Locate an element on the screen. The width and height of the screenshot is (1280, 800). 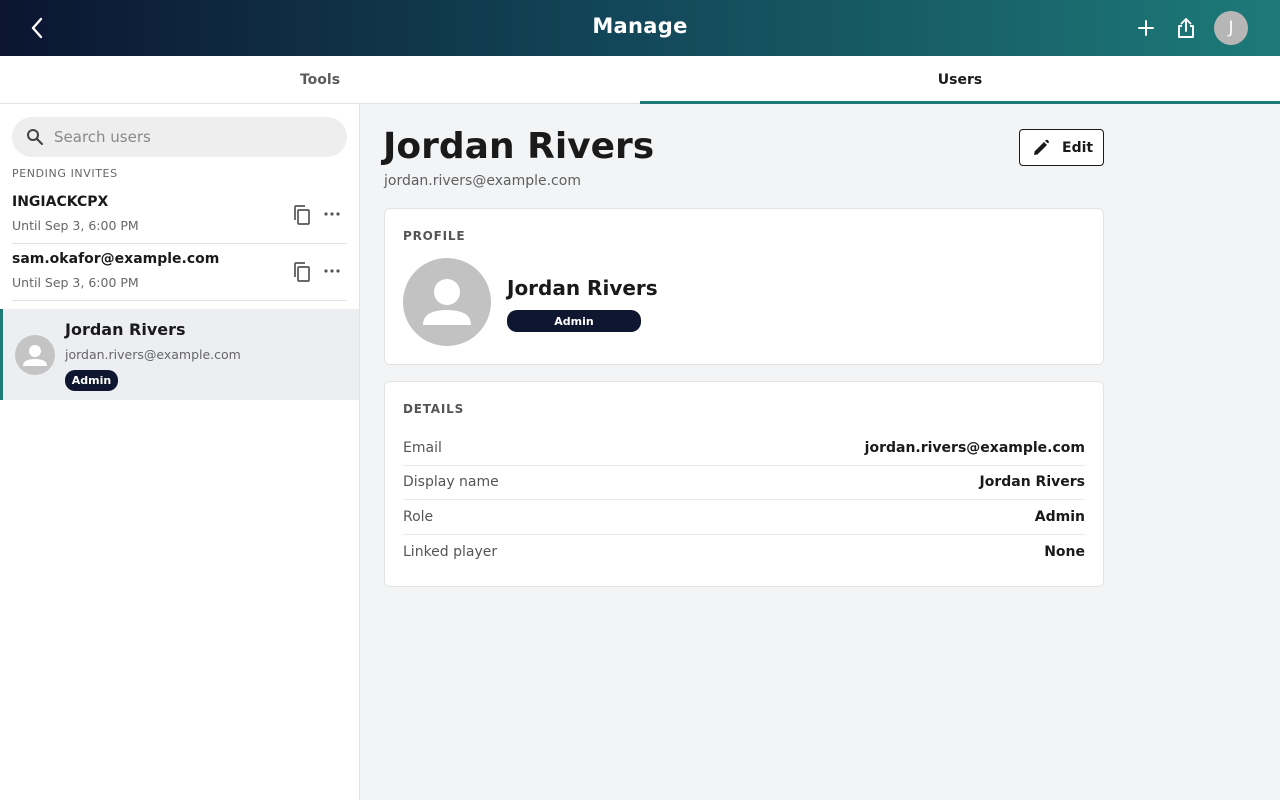
detail-value: None is located at coordinates (1064, 551).